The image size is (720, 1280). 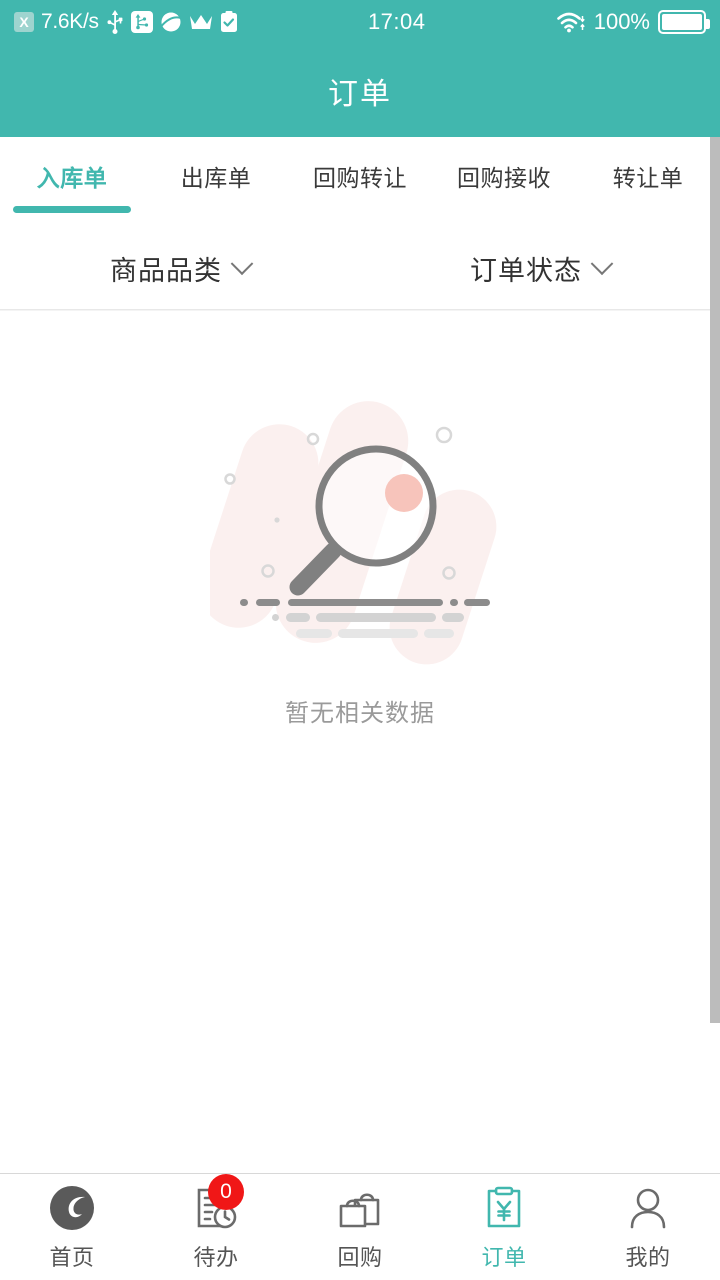 What do you see at coordinates (504, 1208) in the screenshot?
I see `clipboard-yen-icon` at bounding box center [504, 1208].